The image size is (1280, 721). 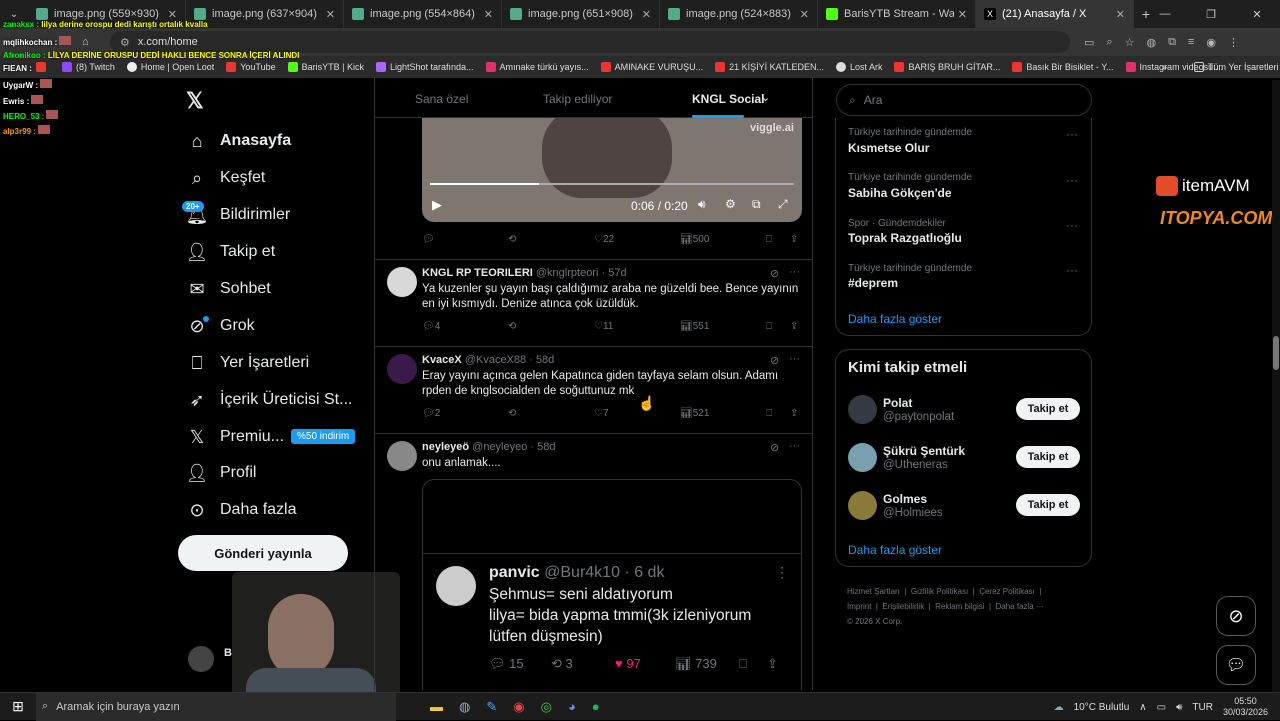 I want to click on follow-button: Takip et, so click(x=1048, y=457).